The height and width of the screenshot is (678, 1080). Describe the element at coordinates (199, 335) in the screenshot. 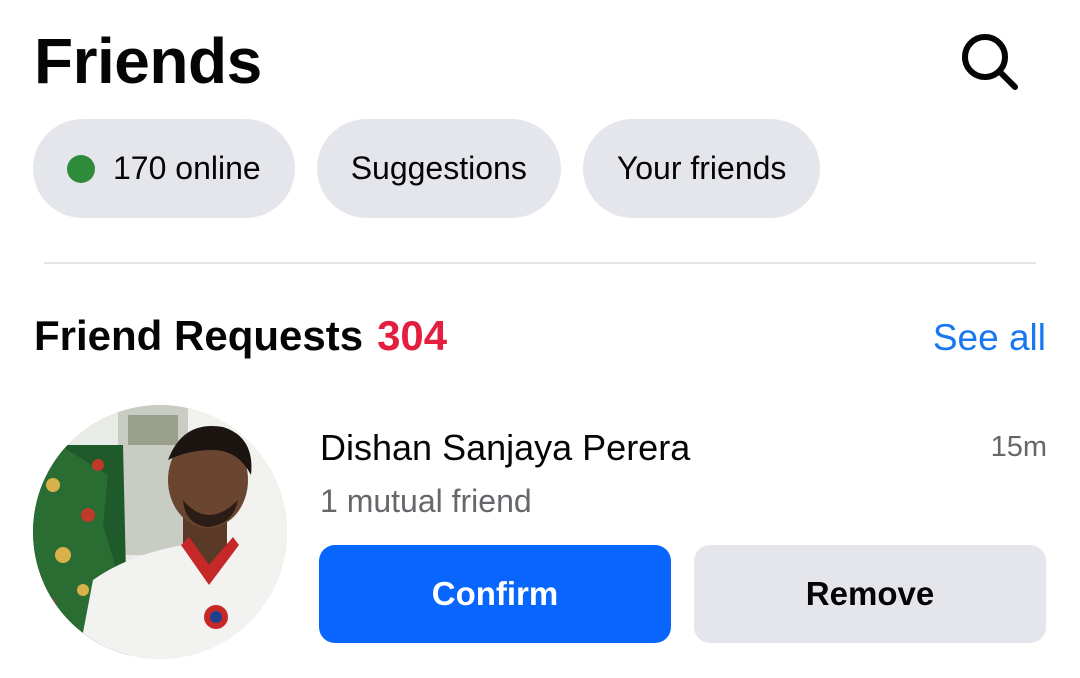

I see `friend-requests-label: Friend Requests` at that location.